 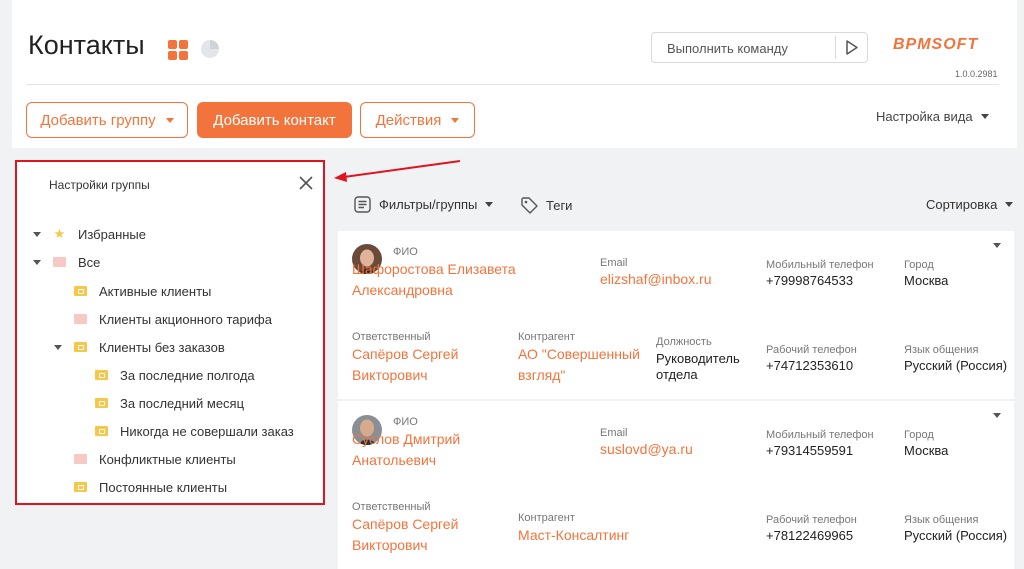 What do you see at coordinates (684, 342) in the screenshot?
I see `job-label: Должность` at bounding box center [684, 342].